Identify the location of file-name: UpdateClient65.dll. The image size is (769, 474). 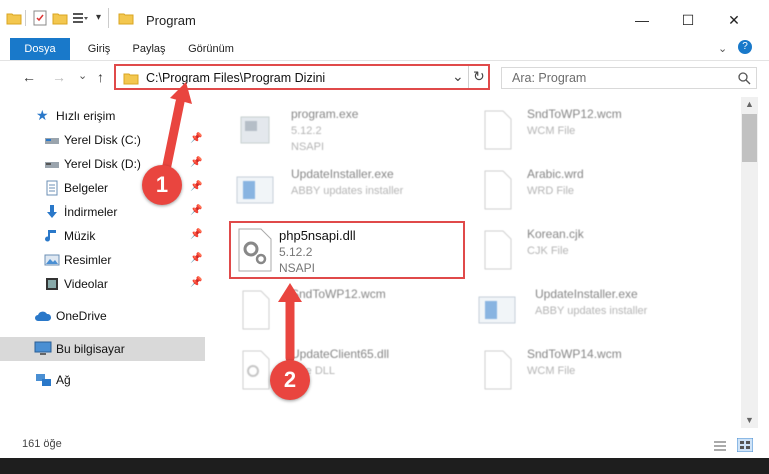
(340, 354).